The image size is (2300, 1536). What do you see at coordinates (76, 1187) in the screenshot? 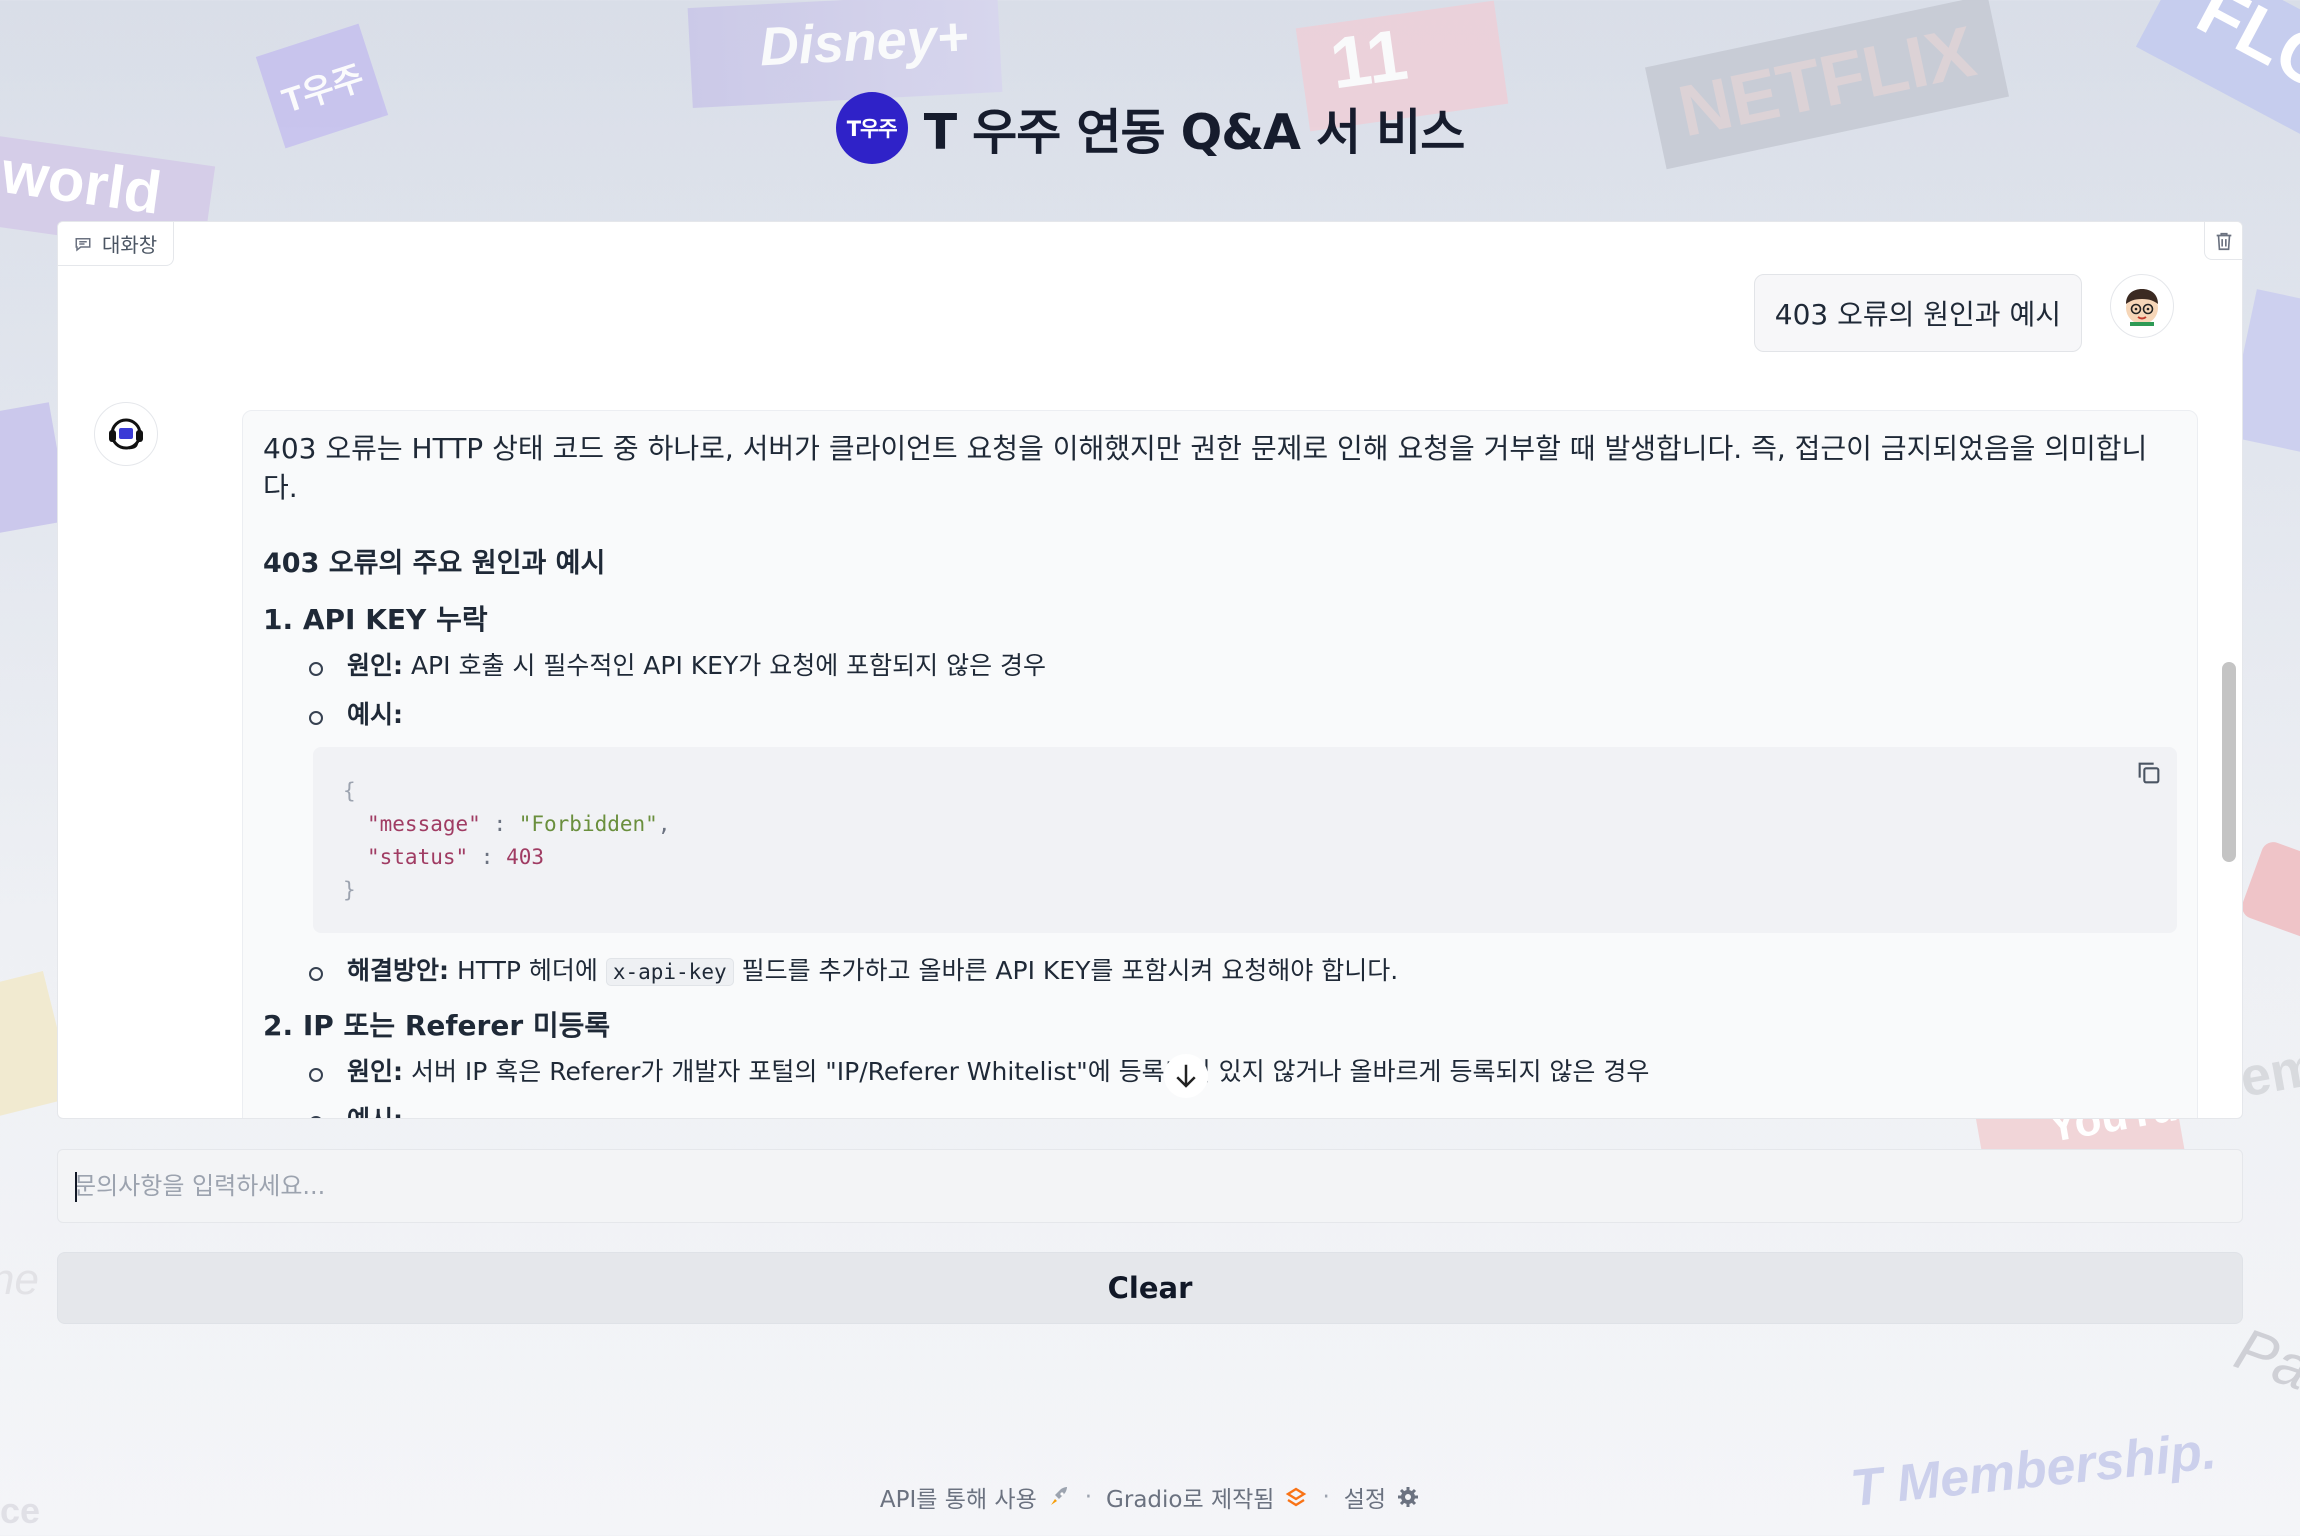
I see `text-cursor` at bounding box center [76, 1187].